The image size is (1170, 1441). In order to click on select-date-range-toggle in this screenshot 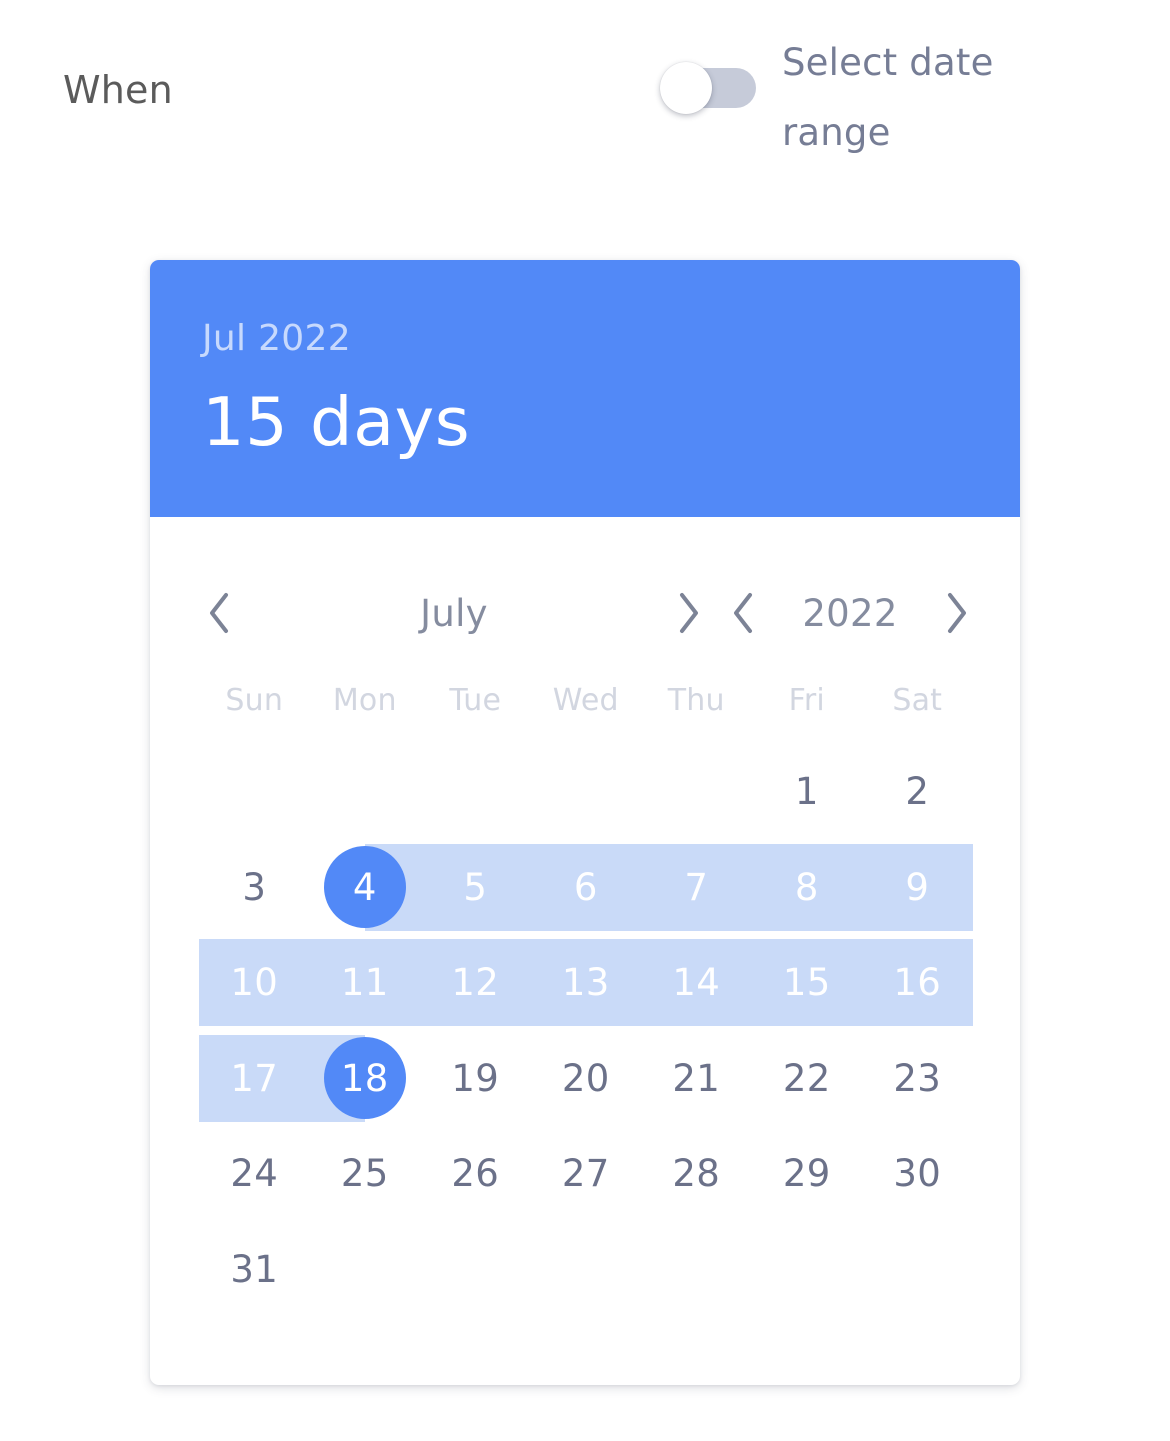, I will do `click(708, 88)`.